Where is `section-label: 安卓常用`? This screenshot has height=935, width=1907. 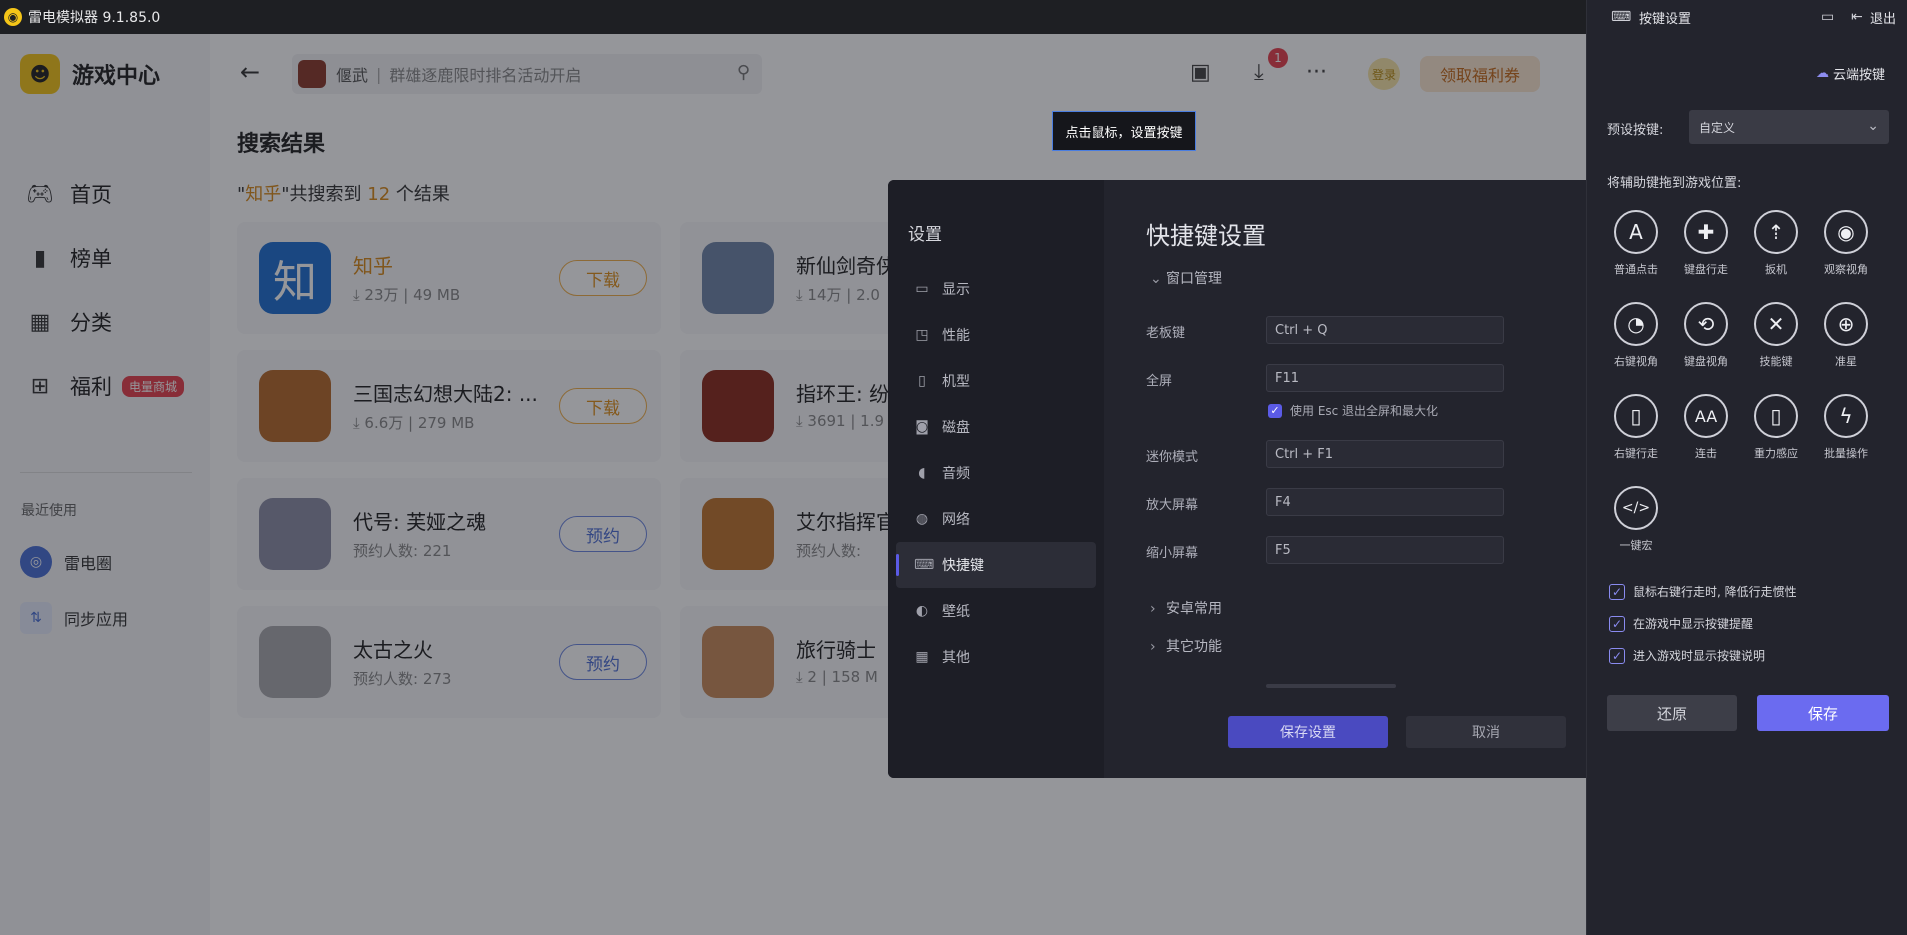
section-label: 安卓常用 is located at coordinates (1194, 609).